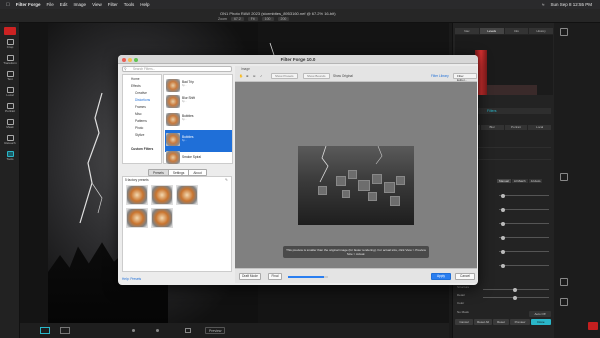  I want to click on menu-tools: Tools, so click(129, 4).